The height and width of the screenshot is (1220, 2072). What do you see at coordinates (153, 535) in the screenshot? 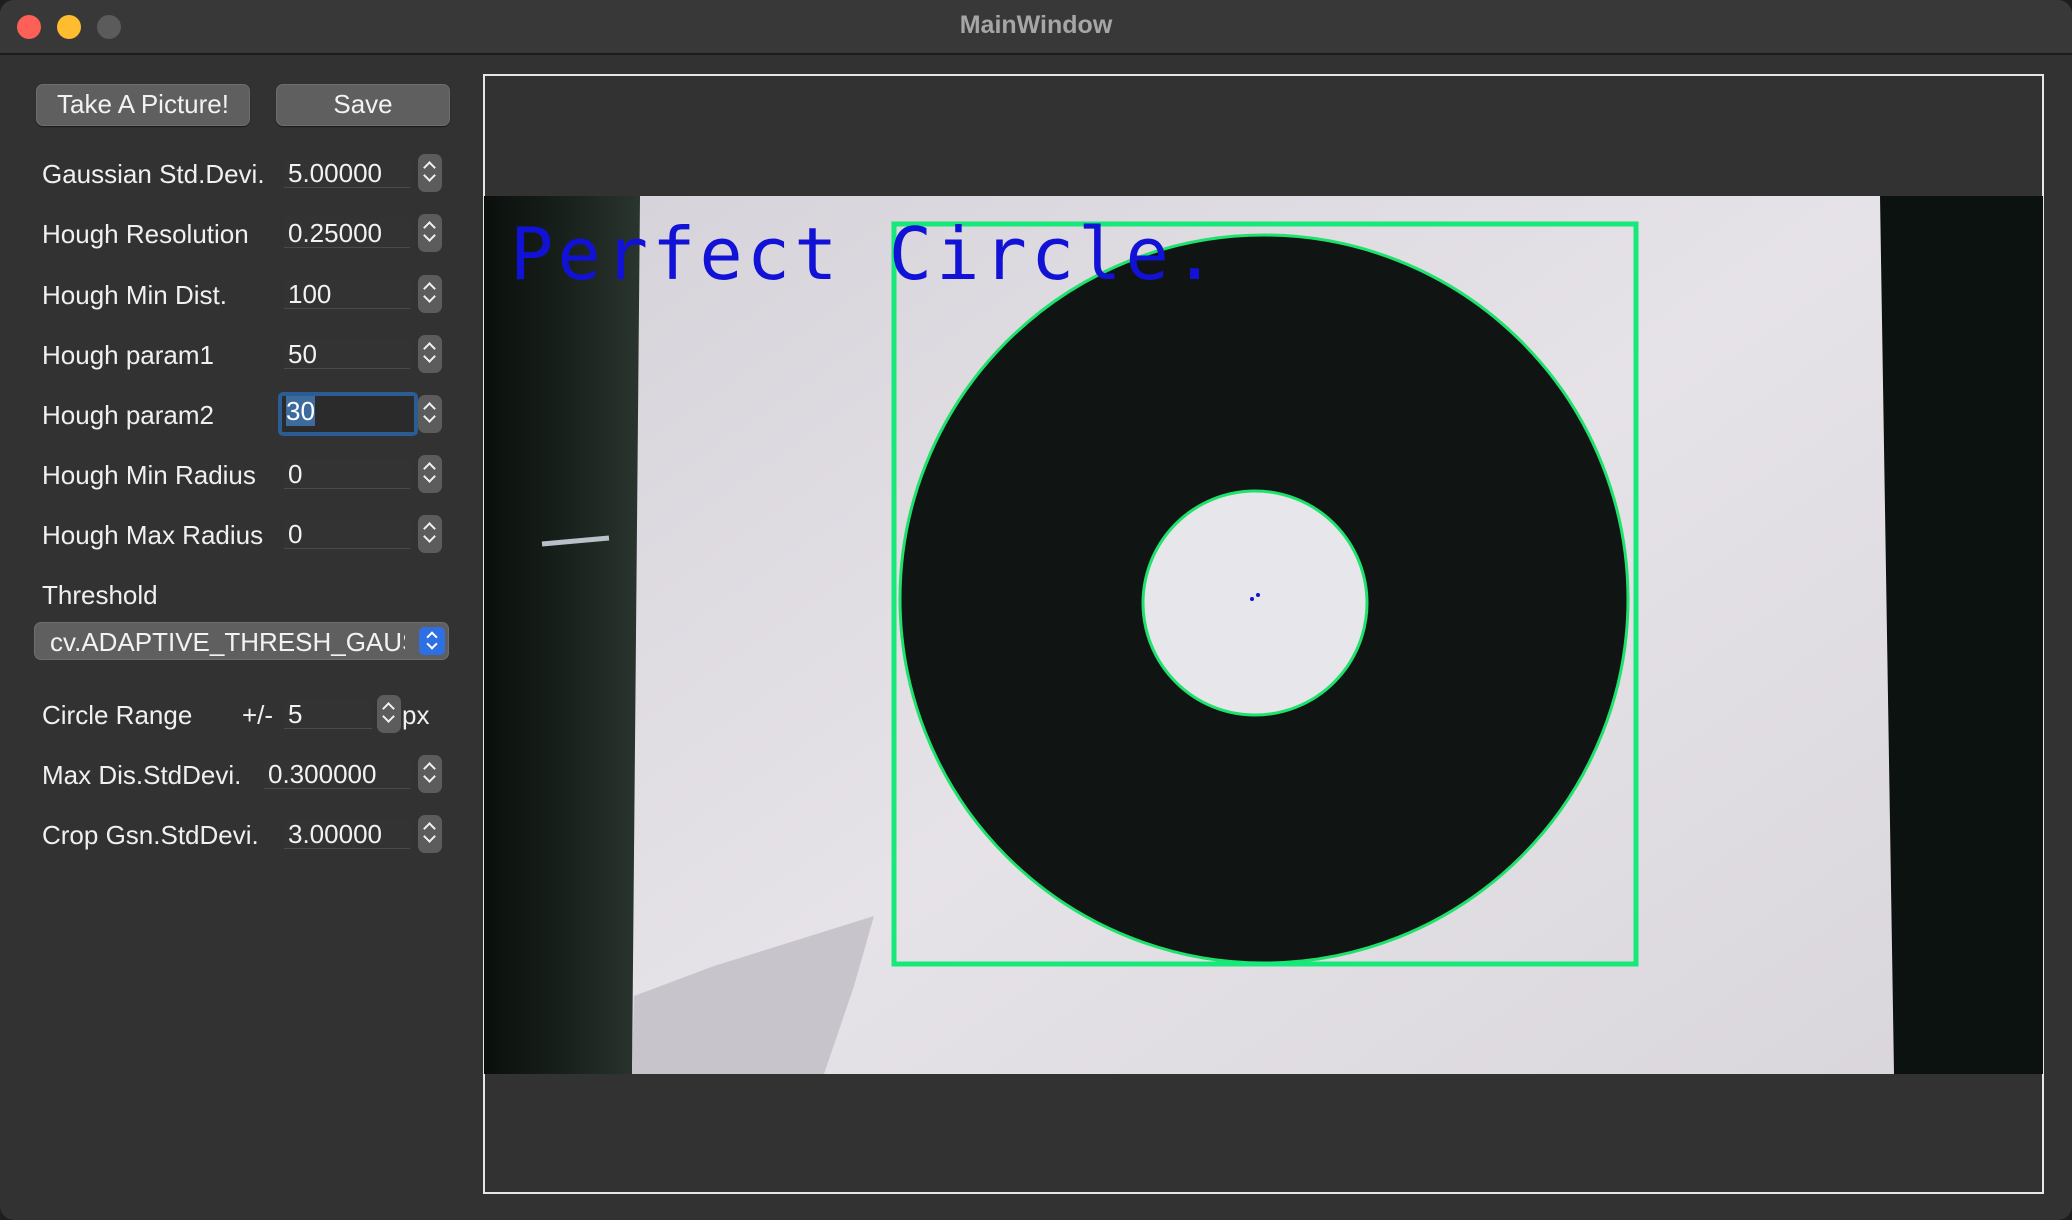
I see `param-label-hough-max-radius: Hough Max Radius` at bounding box center [153, 535].